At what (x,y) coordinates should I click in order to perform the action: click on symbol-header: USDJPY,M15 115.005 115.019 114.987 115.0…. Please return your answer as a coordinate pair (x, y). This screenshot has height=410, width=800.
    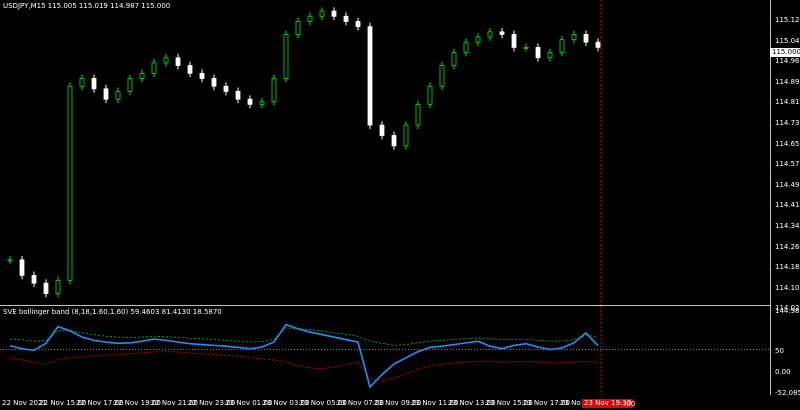
    Looking at the image, I should click on (87, 6).